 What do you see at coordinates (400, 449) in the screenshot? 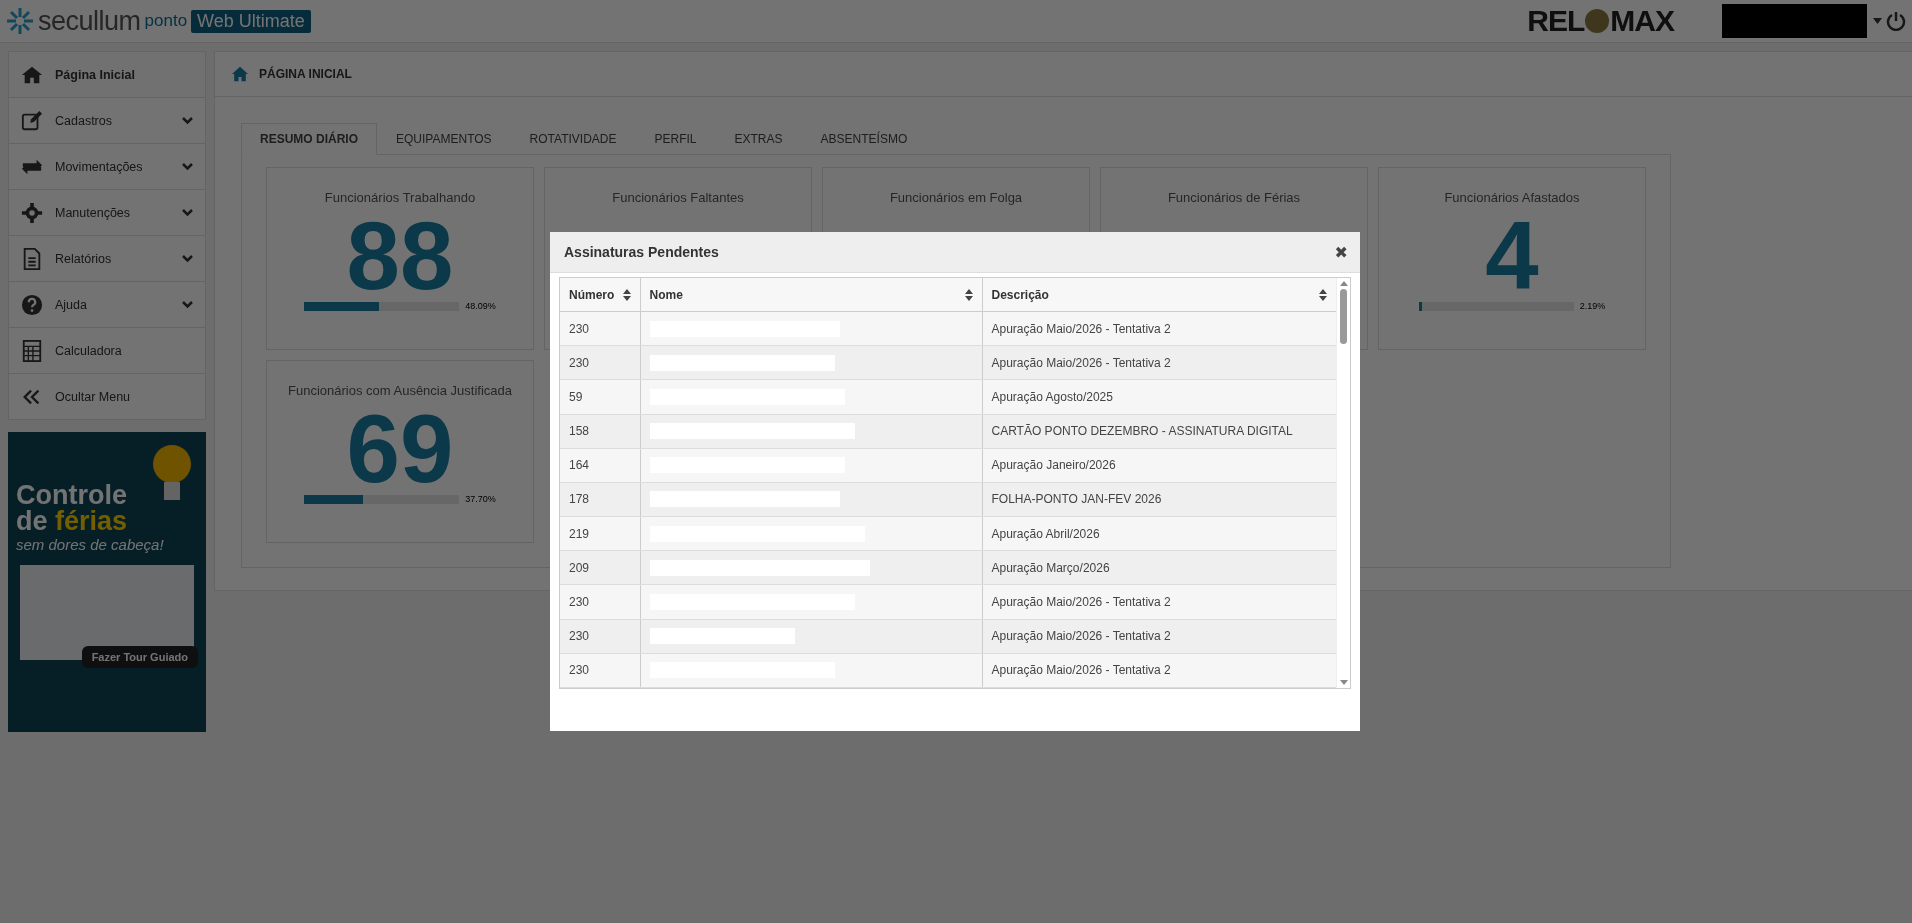
I see `stat-value: 69` at bounding box center [400, 449].